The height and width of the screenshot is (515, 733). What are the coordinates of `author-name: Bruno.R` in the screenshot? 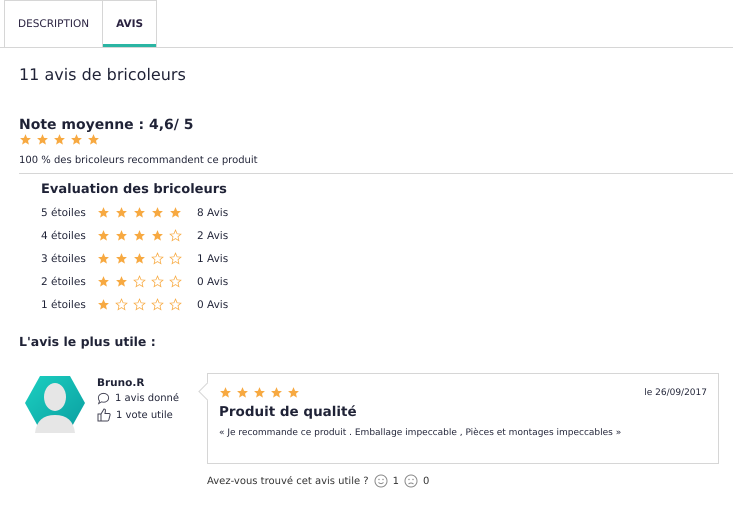 It's located at (152, 383).